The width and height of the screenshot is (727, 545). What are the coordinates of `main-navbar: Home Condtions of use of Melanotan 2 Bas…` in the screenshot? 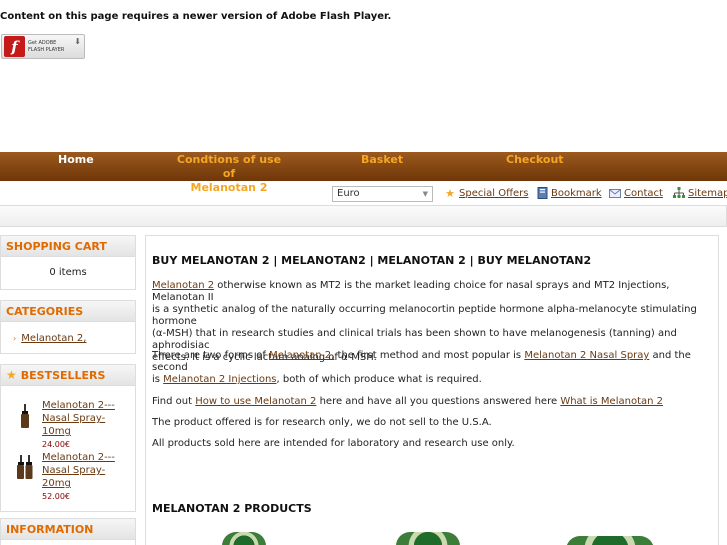 It's located at (363, 173).